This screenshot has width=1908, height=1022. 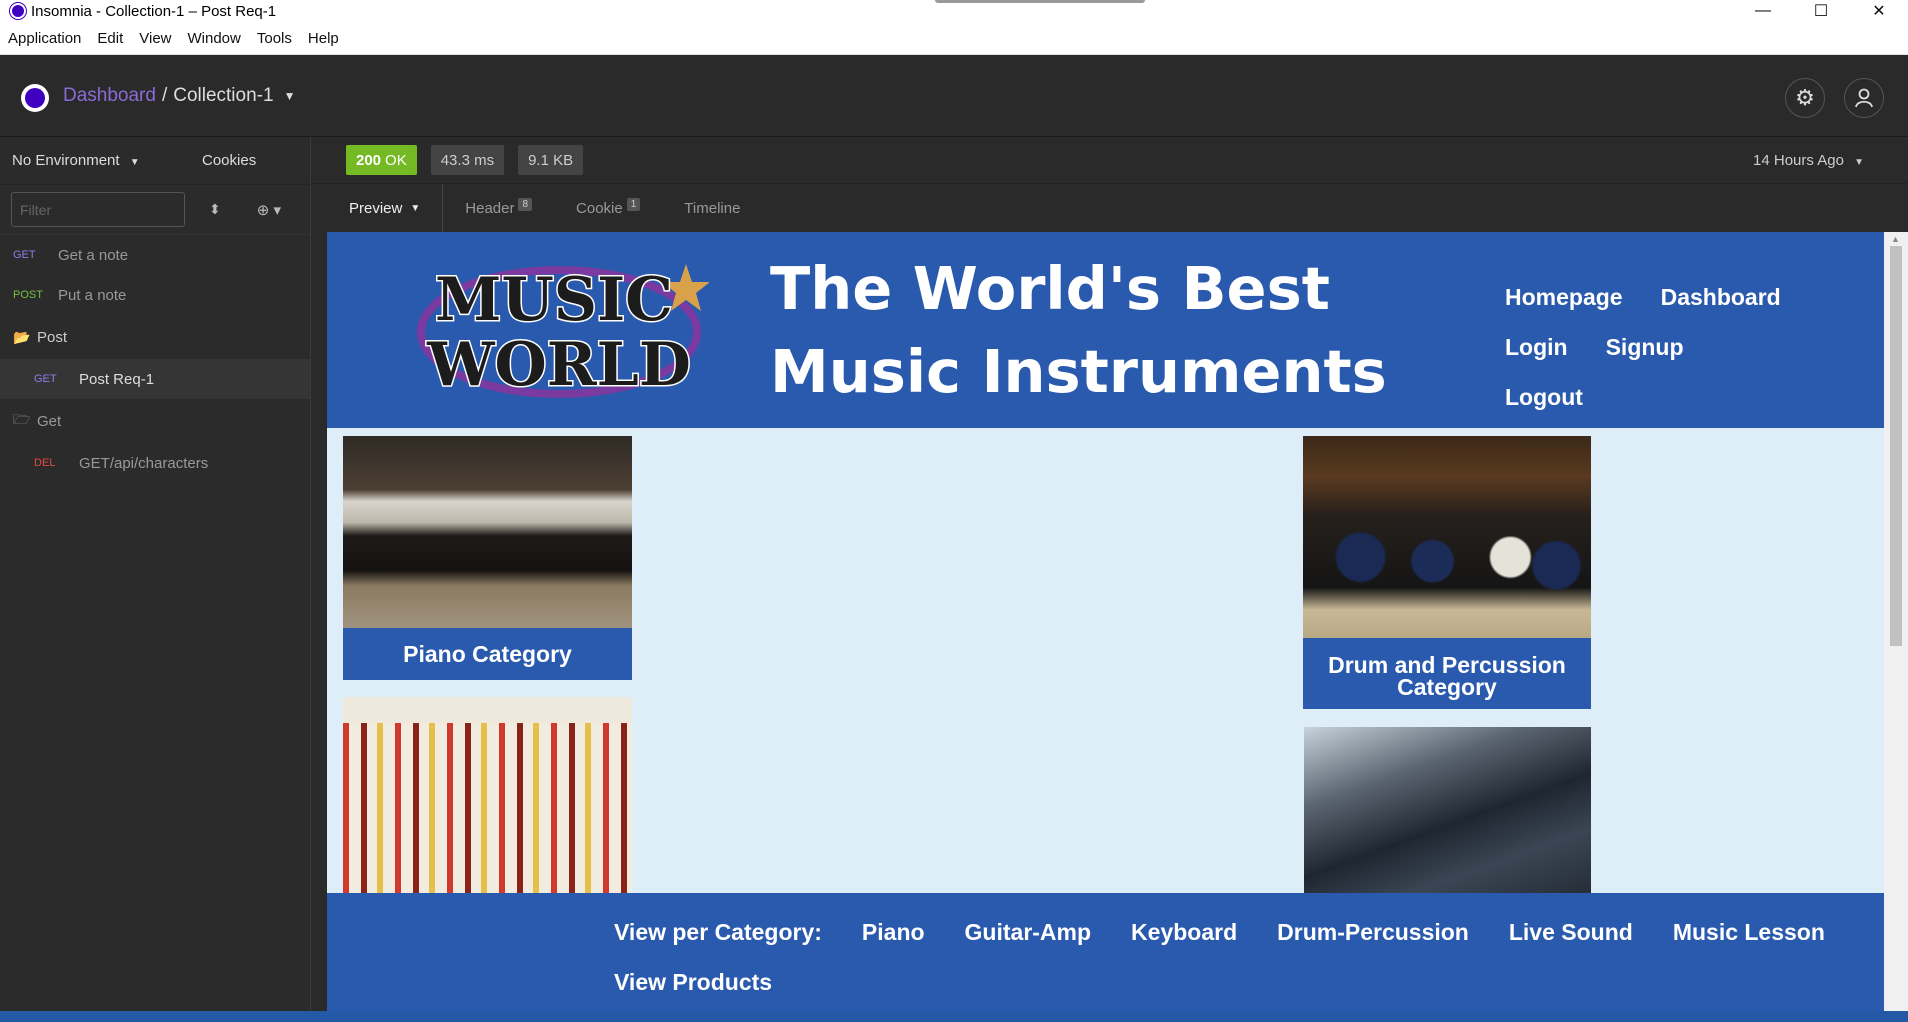 What do you see at coordinates (269, 210) in the screenshot?
I see `add-item-icon: ⊕ ▾` at bounding box center [269, 210].